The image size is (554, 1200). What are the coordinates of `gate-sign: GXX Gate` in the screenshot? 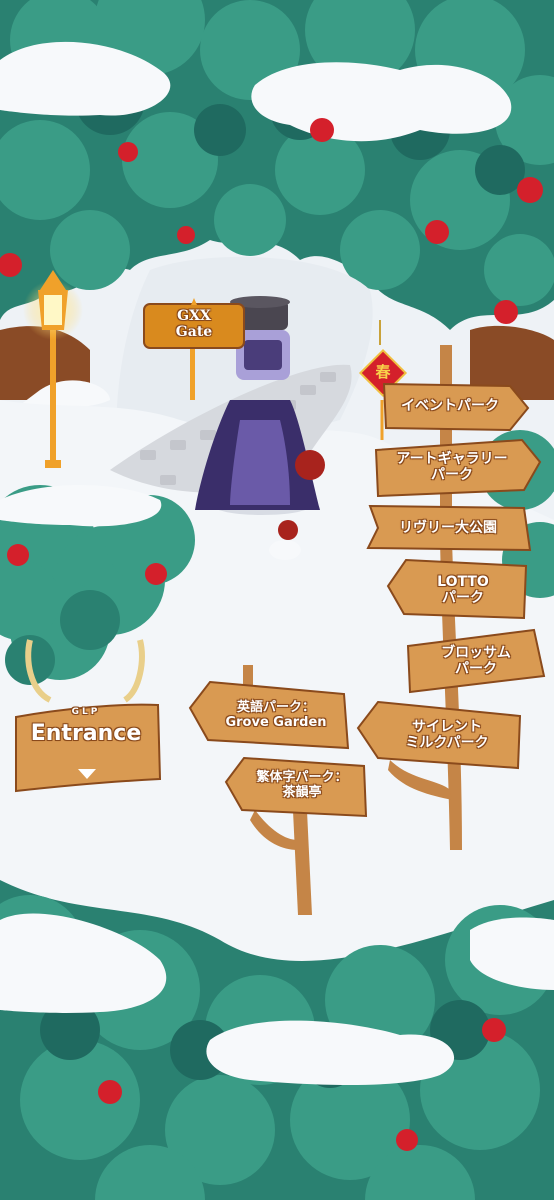 It's located at (194, 324).